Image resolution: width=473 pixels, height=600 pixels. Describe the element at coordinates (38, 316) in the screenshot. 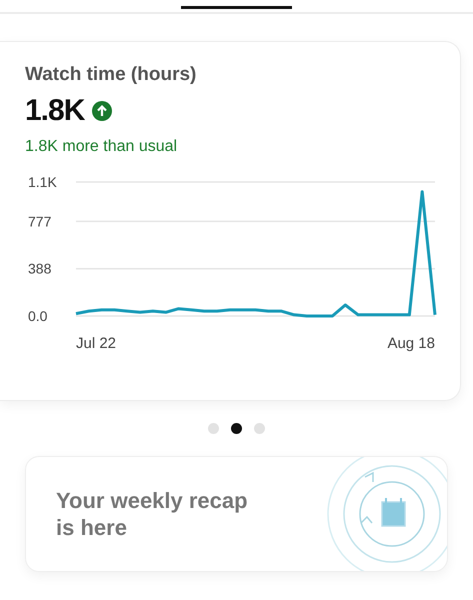

I see `y-axis-label: 0.0` at that location.